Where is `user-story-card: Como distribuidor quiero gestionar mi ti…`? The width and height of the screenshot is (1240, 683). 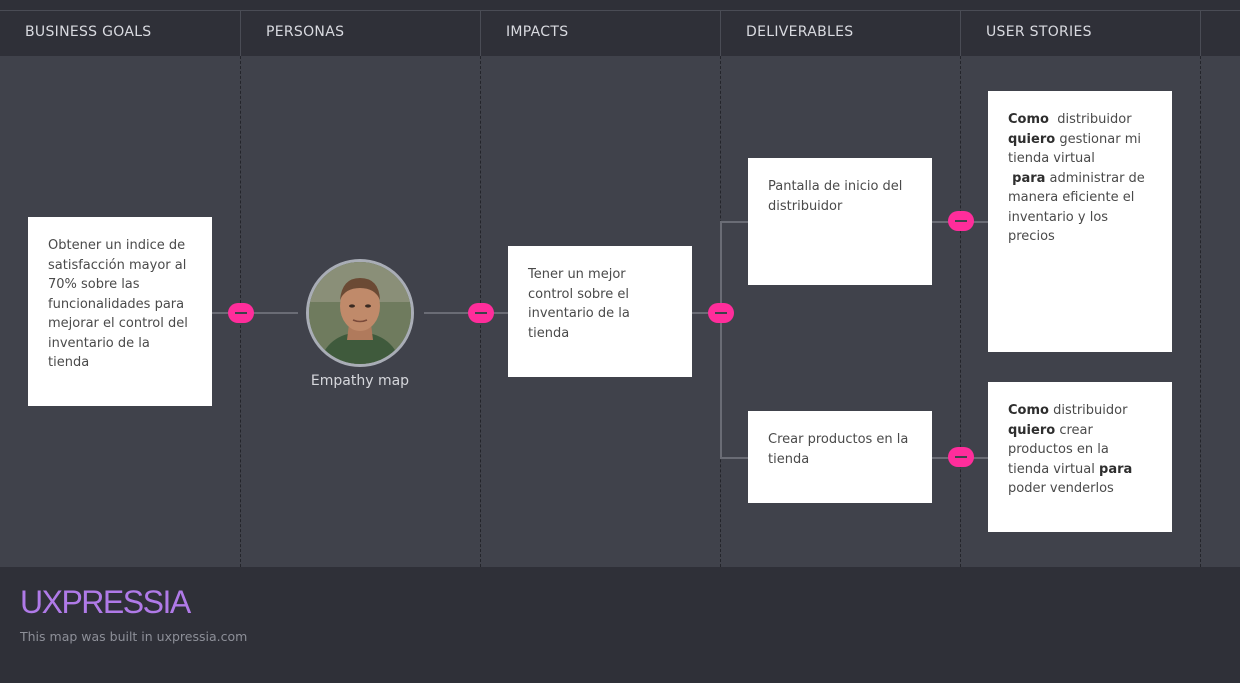
user-story-card: Como distribuidor quiero gestionar mi ti… is located at coordinates (1080, 221).